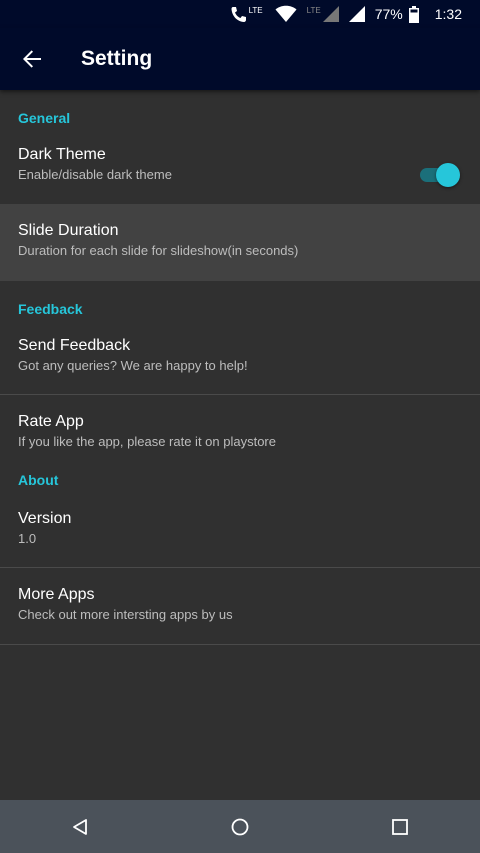 The height and width of the screenshot is (853, 480). Describe the element at coordinates (448, 14) in the screenshot. I see `clock-time: 1:32` at that location.